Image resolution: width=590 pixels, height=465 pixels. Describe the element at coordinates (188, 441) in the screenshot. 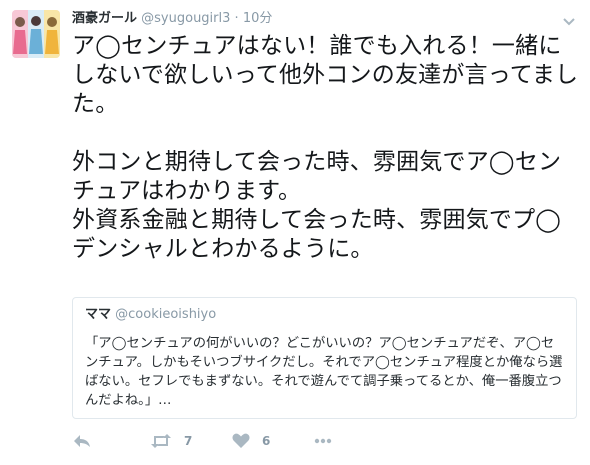

I see `retweet-count: 7` at that location.